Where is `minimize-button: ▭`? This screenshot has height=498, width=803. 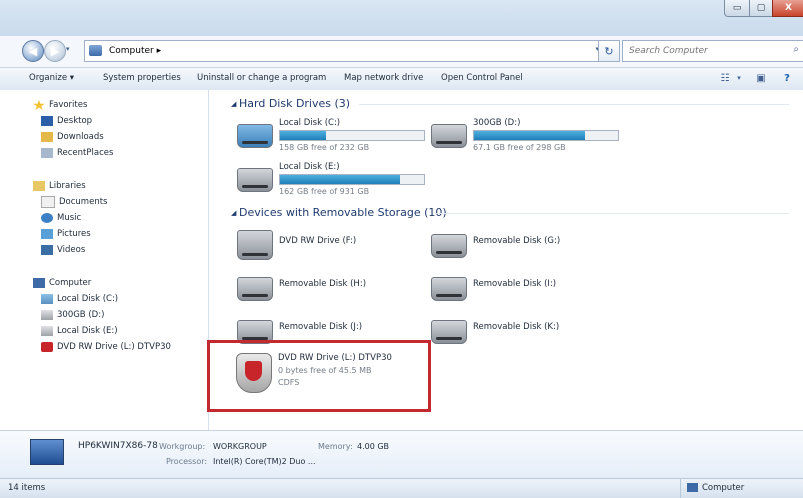 minimize-button: ▭ is located at coordinates (737, 8).